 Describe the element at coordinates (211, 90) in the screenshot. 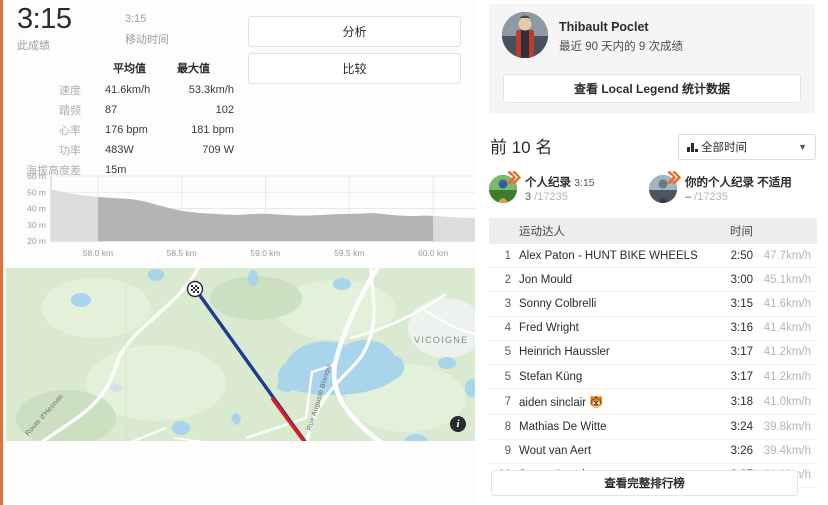

I see `stats-row-max: 53.3km/h` at that location.